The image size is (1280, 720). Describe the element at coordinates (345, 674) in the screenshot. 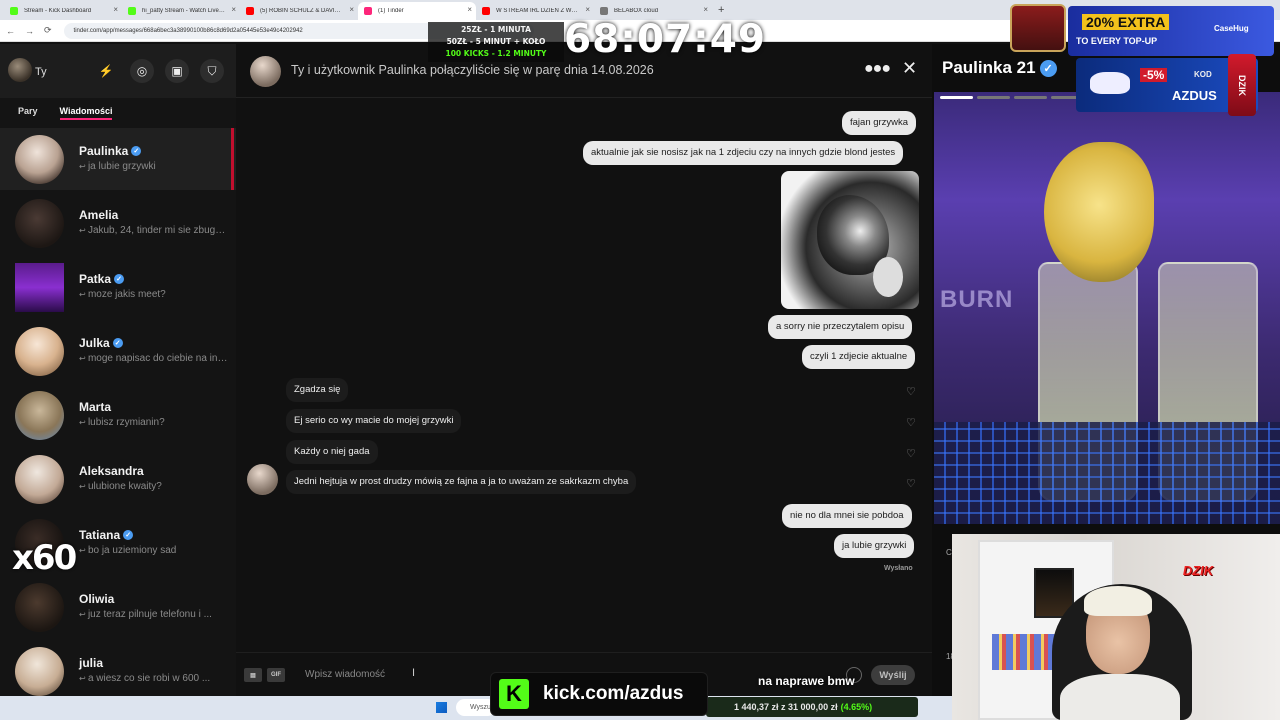

I see `message-input: Wpisz wiadomość` at that location.